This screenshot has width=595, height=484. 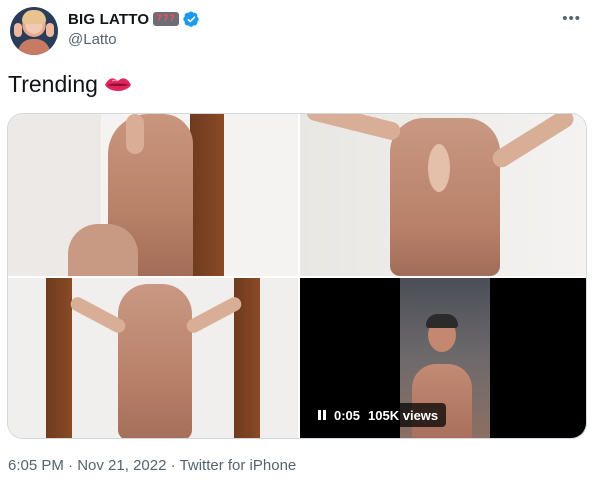 What do you see at coordinates (117, 84) in the screenshot?
I see `lips-emoji-icon` at bounding box center [117, 84].